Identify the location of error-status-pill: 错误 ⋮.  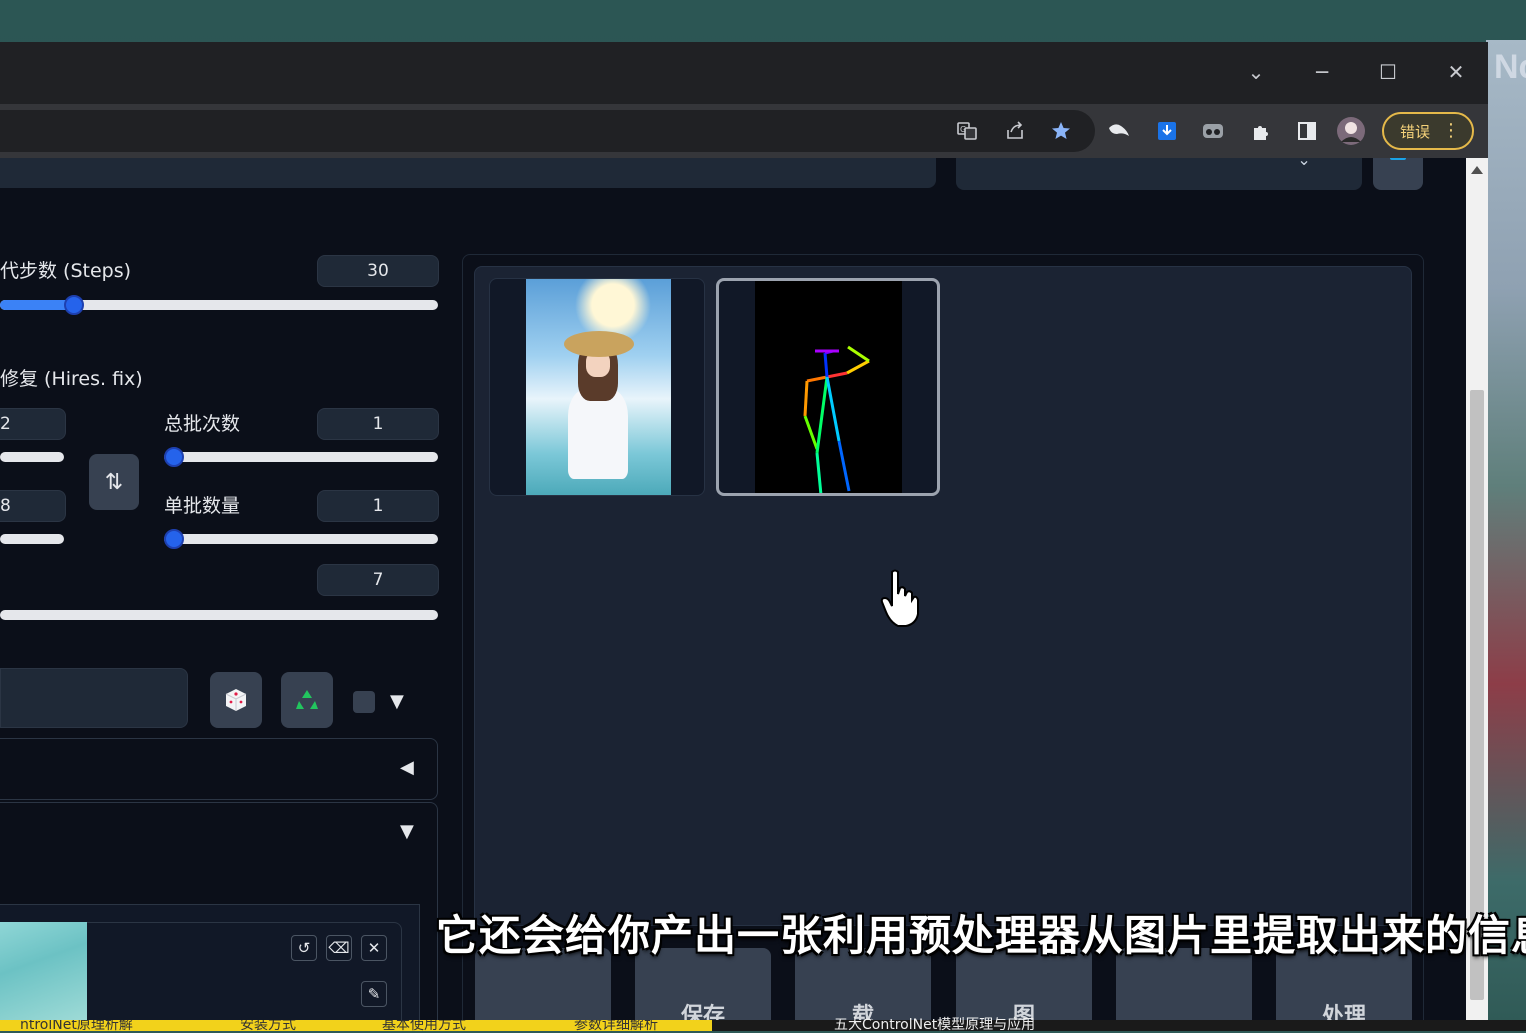
(1428, 131).